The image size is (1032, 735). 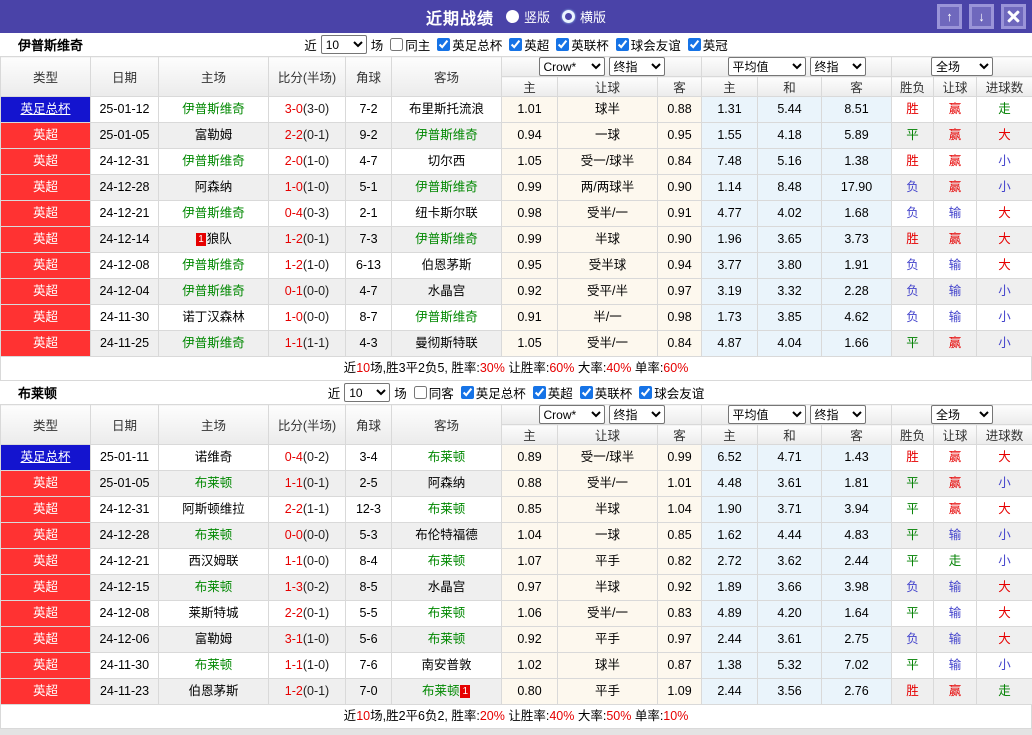 What do you see at coordinates (446, 665) in the screenshot?
I see `team-name-text: 南安普敦` at bounding box center [446, 665].